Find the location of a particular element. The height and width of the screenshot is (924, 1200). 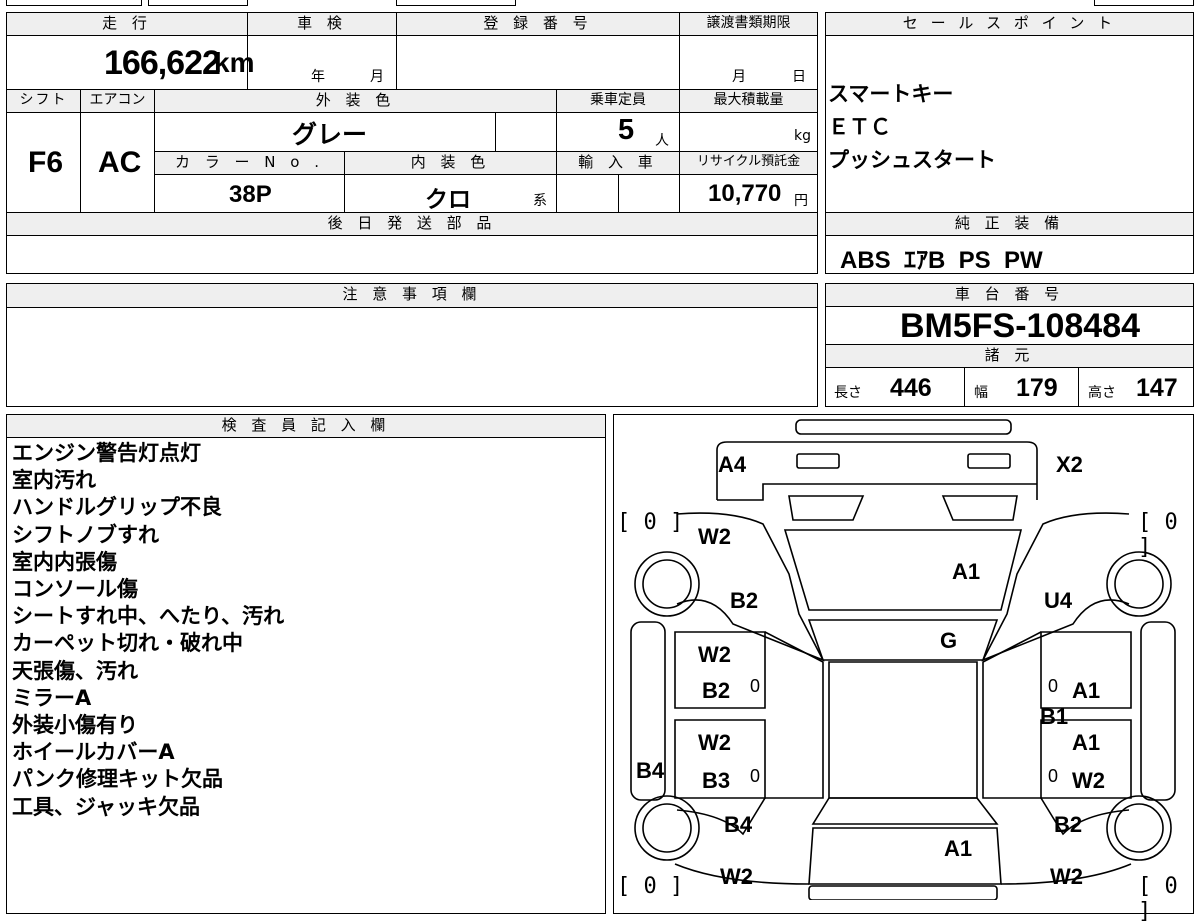

mileage-value: 166,622 is located at coordinates (162, 63).